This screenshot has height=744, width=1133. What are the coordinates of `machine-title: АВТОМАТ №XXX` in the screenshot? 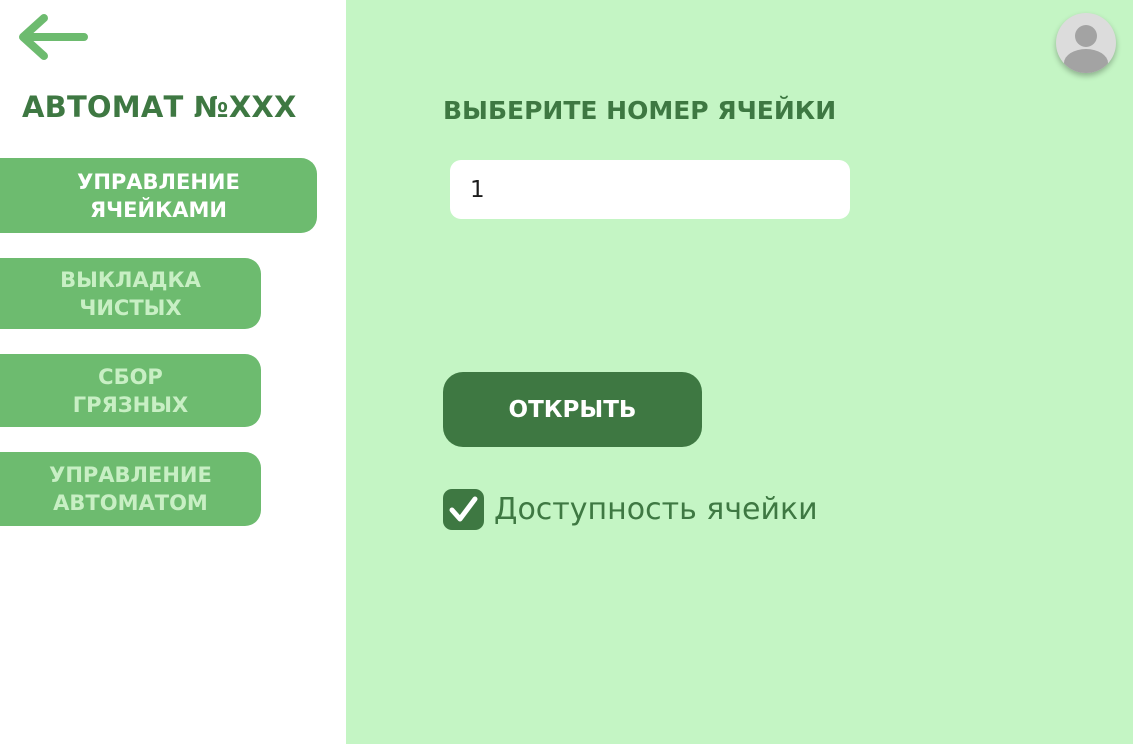 It's located at (159, 107).